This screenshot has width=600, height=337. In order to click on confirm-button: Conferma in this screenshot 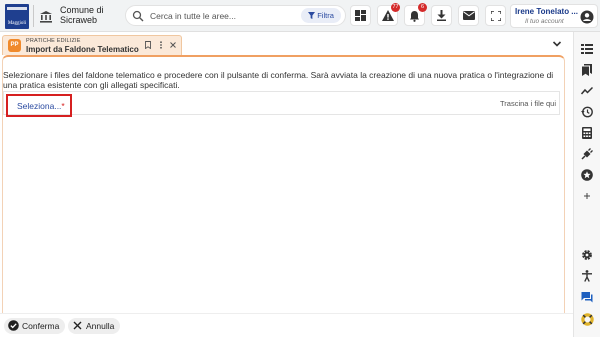, I will do `click(35, 326)`.